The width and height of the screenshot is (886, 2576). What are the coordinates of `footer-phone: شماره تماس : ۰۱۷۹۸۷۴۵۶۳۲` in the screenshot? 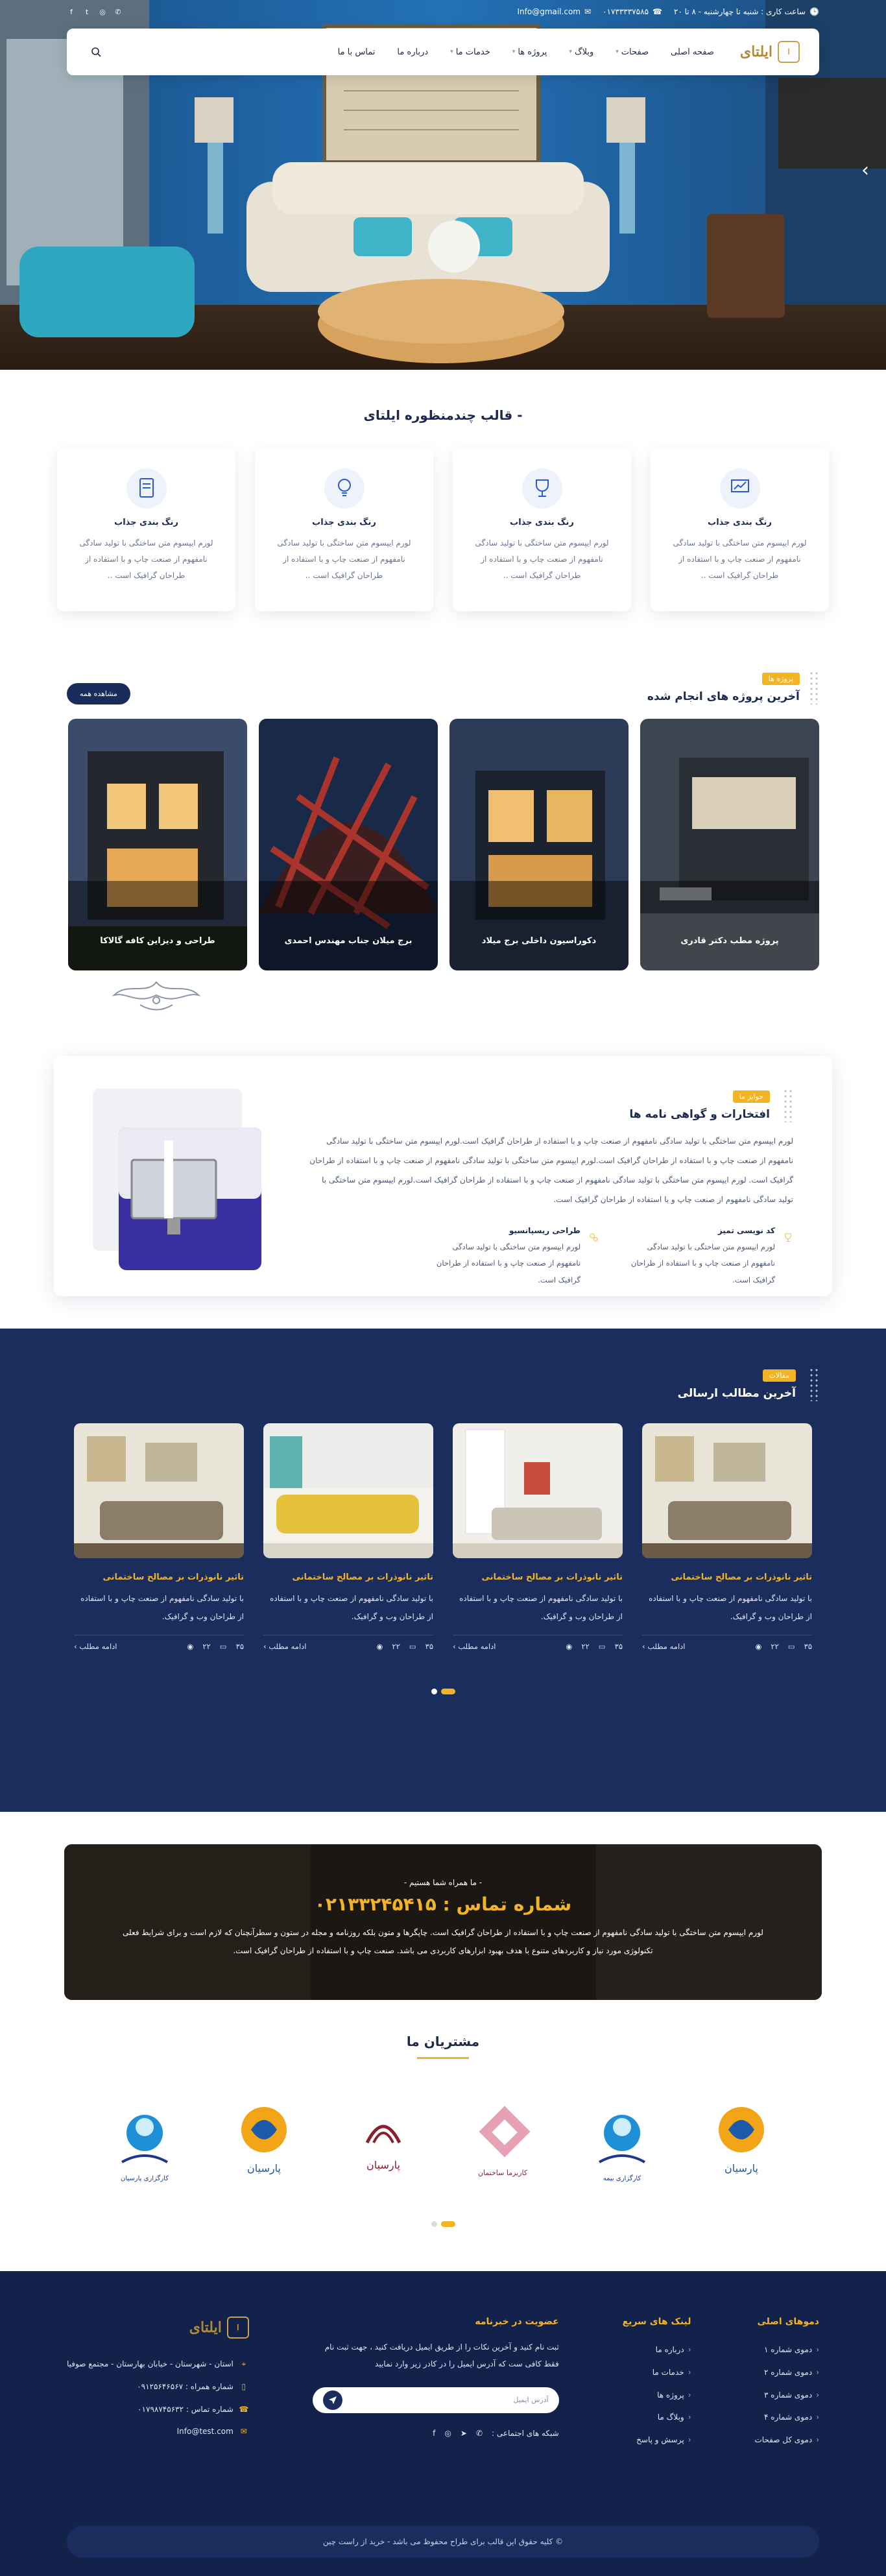 It's located at (185, 2409).